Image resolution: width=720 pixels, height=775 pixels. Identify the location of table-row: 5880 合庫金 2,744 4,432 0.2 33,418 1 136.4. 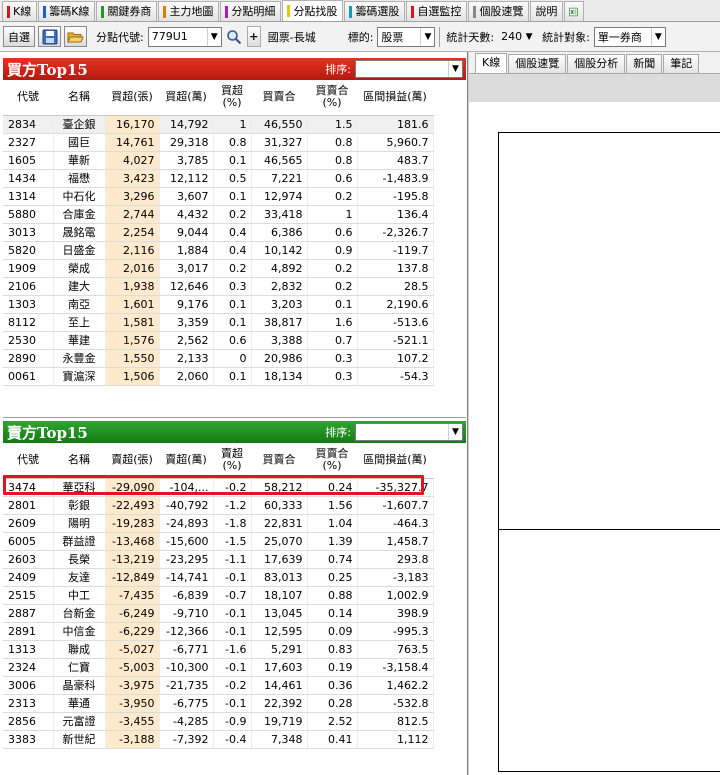
(218, 214).